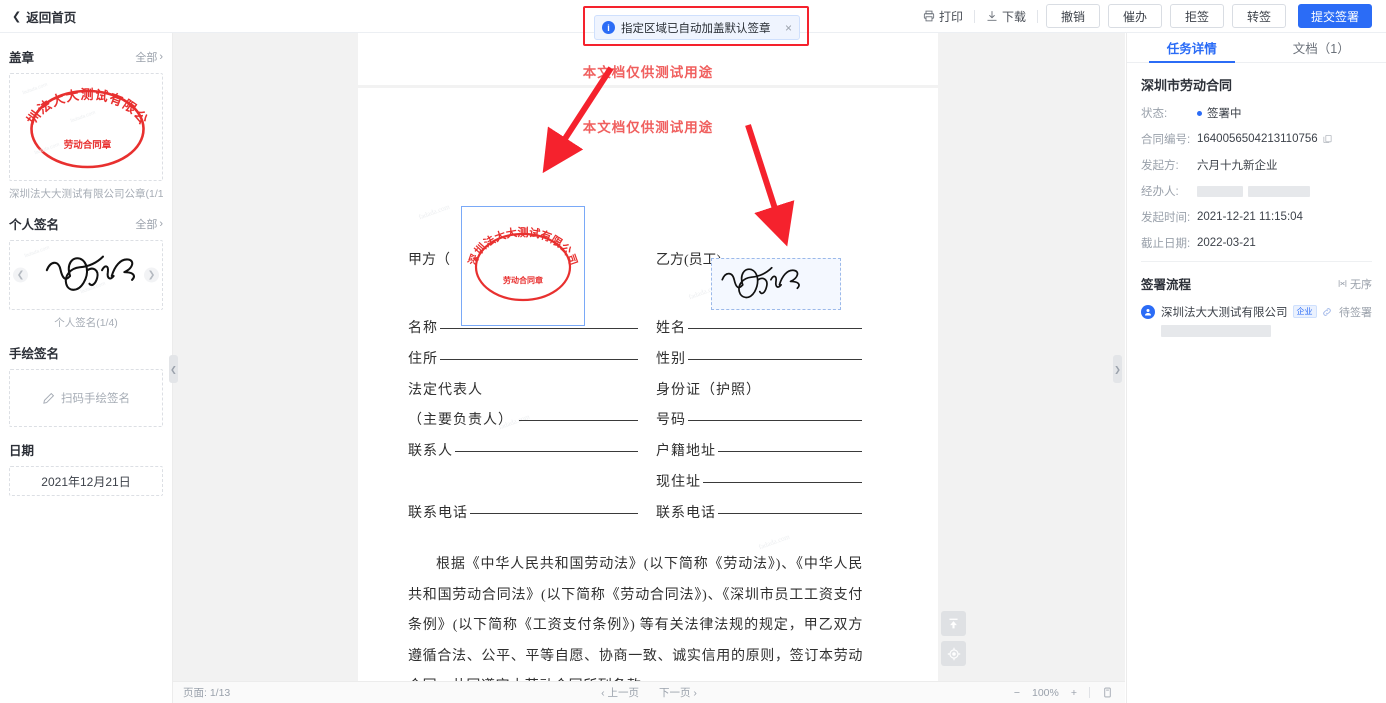  What do you see at coordinates (445, 390) in the screenshot?
I see `field-row: 法定代表人` at bounding box center [445, 390].